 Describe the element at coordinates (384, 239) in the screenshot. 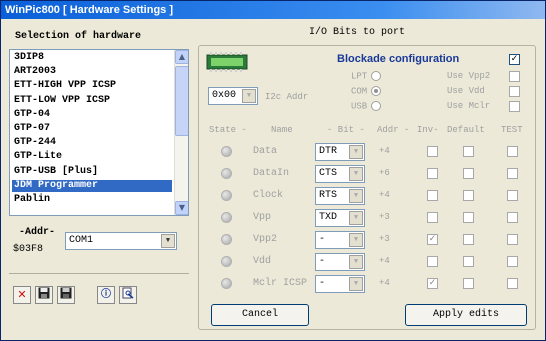

I see `addr-offset: +3` at that location.